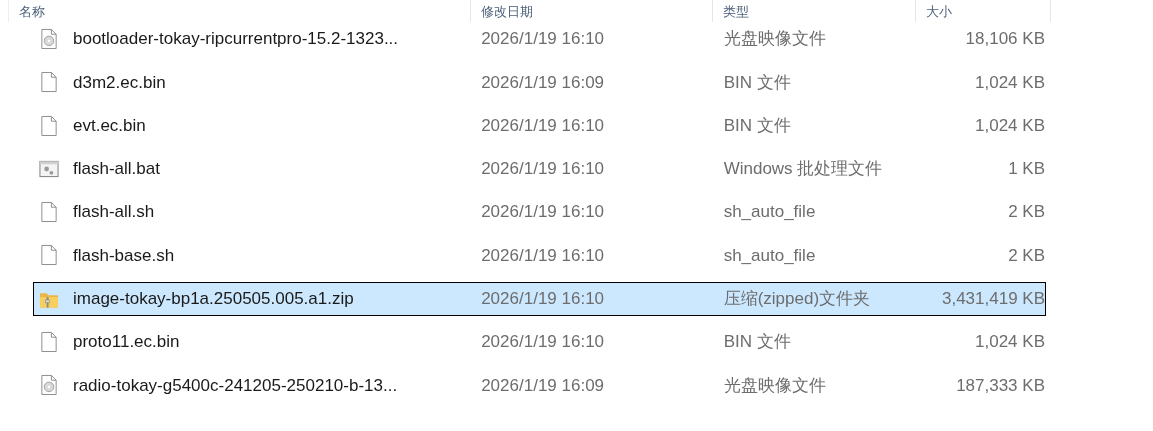  I want to click on file-row: evt.ec.bin 2026/1/19 16:10 BIN 文件 1,024 KB, so click(539, 125).